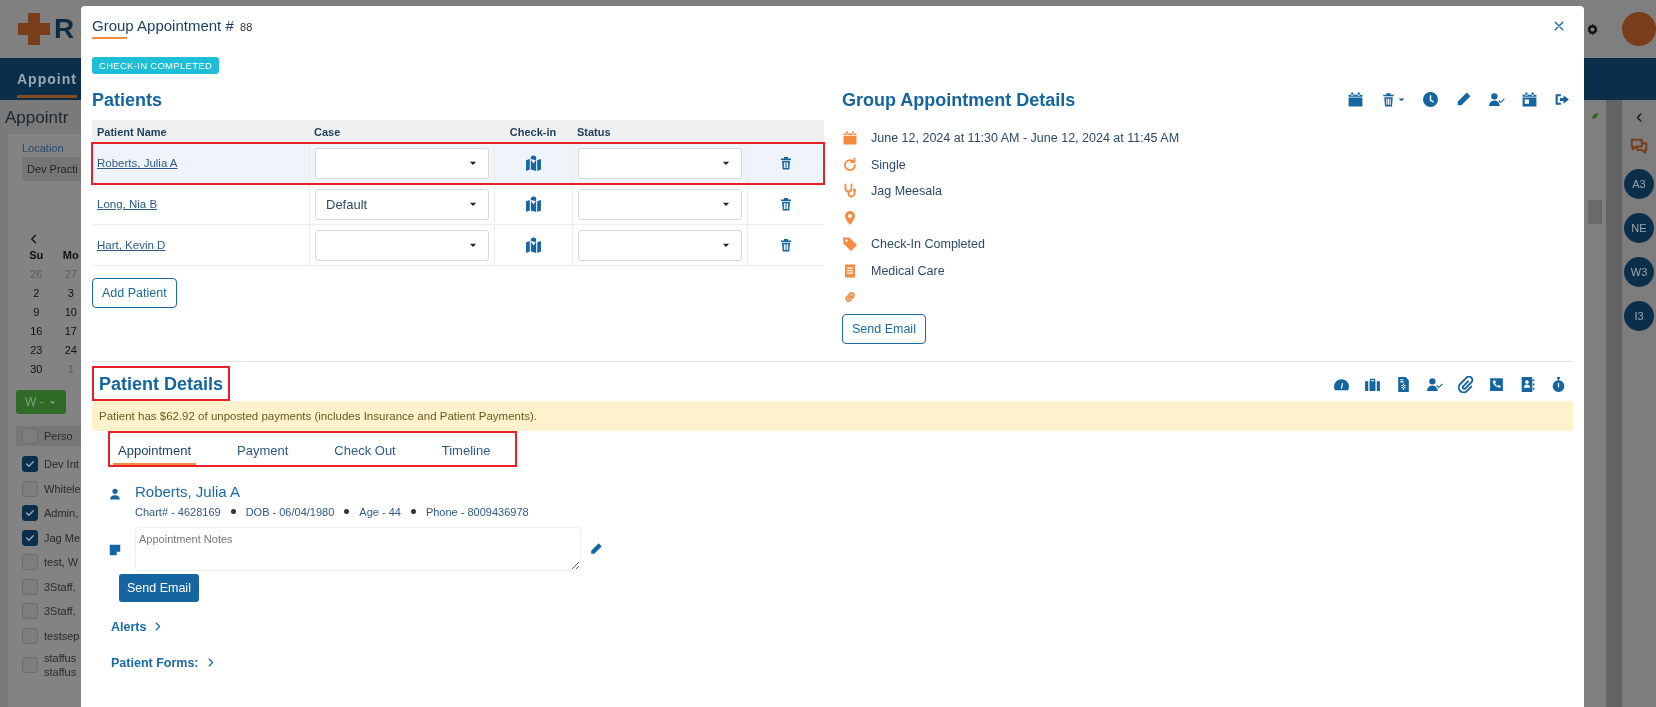 Image resolution: width=1656 pixels, height=707 pixels. What do you see at coordinates (246, 27) in the screenshot?
I see `appointment-number: 88` at bounding box center [246, 27].